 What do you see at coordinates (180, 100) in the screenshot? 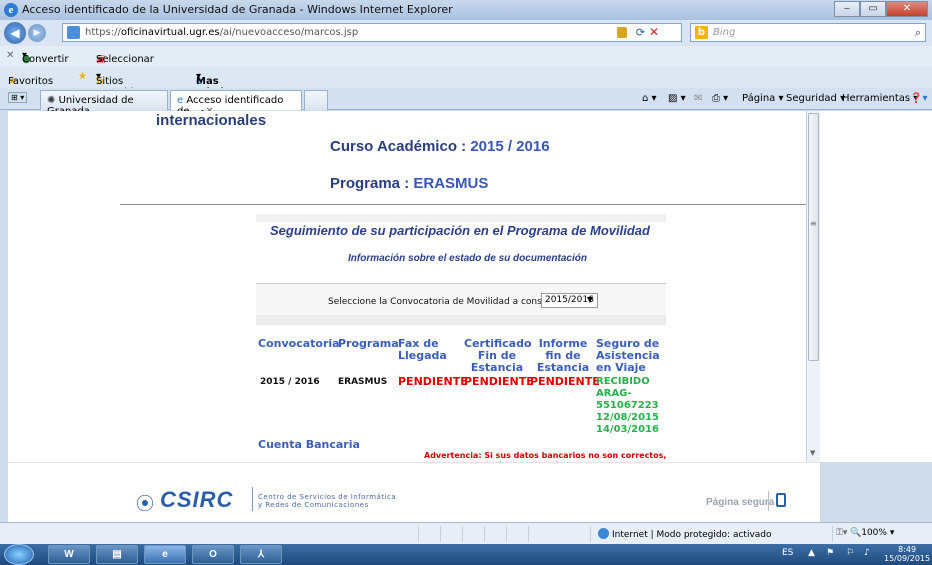
I see `page-icon: e` at bounding box center [180, 100].